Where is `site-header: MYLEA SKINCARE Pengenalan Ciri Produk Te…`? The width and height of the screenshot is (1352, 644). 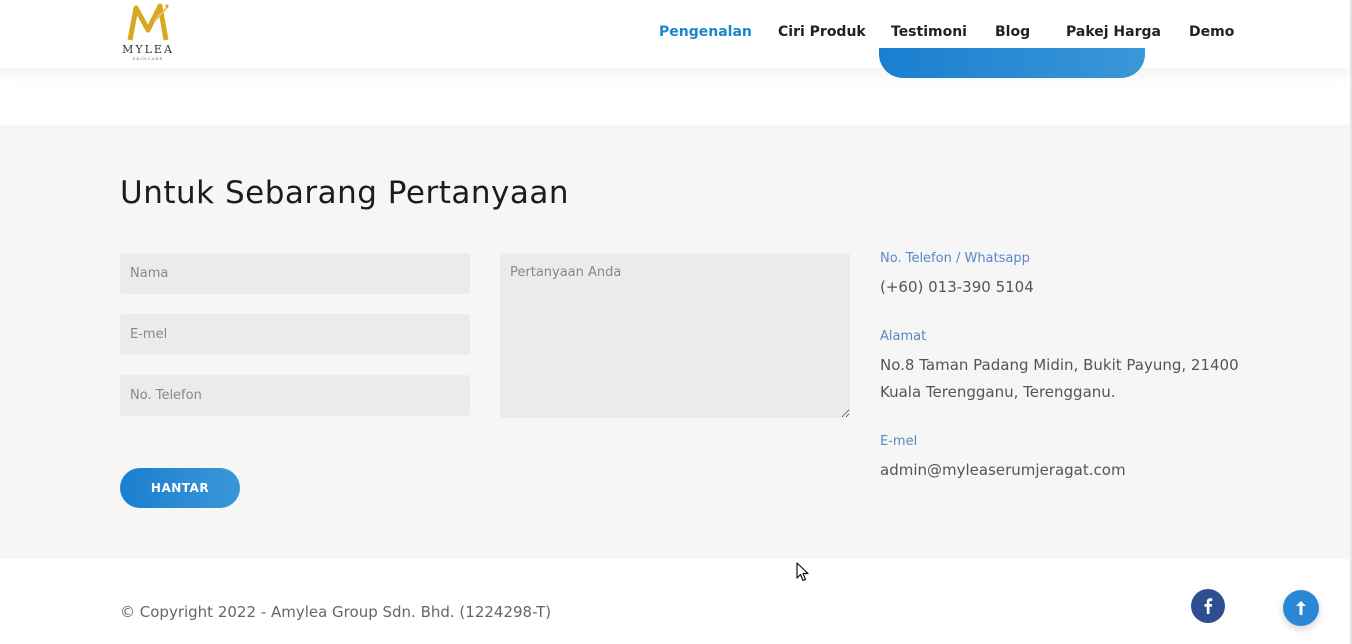
site-header: MYLEA SKINCARE Pengenalan Ciri Produk Te… is located at coordinates (675, 34).